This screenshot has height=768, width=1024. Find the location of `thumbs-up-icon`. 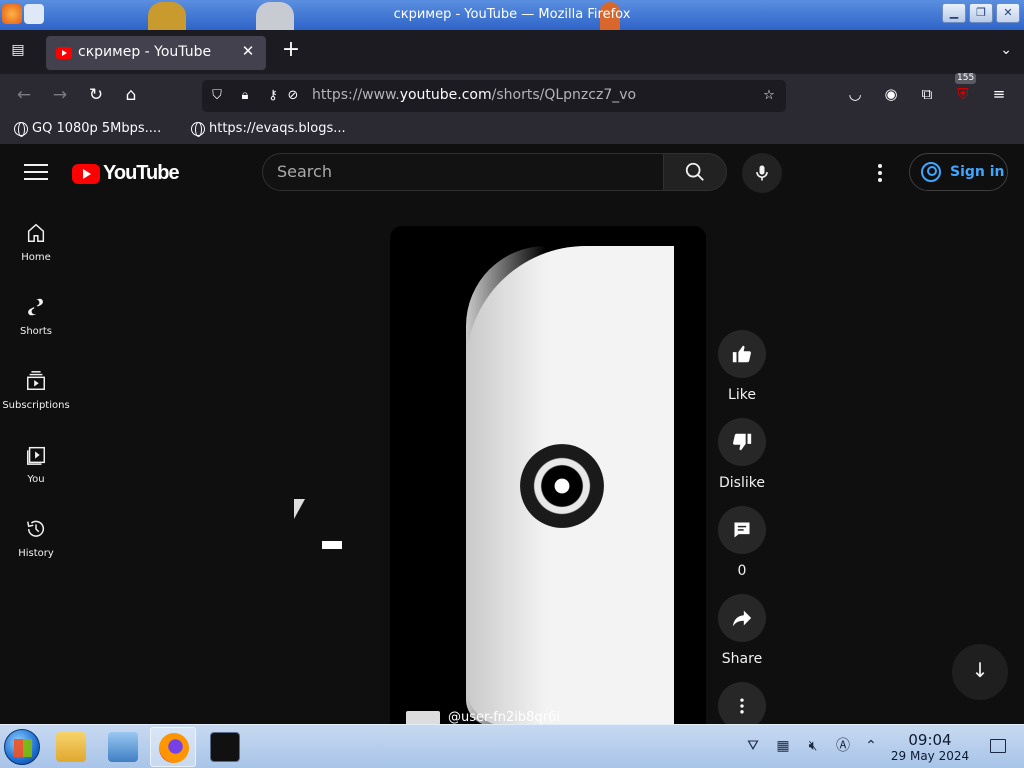

thumbs-up-icon is located at coordinates (741, 354).